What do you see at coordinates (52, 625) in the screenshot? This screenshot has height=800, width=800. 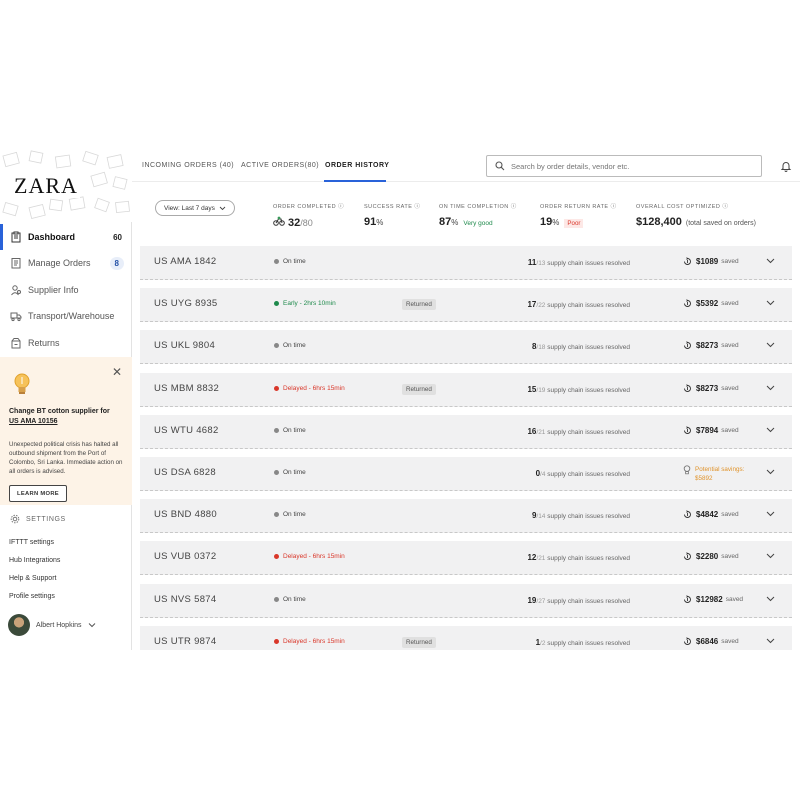 I see `user-menu: Albert Hopkins` at bounding box center [52, 625].